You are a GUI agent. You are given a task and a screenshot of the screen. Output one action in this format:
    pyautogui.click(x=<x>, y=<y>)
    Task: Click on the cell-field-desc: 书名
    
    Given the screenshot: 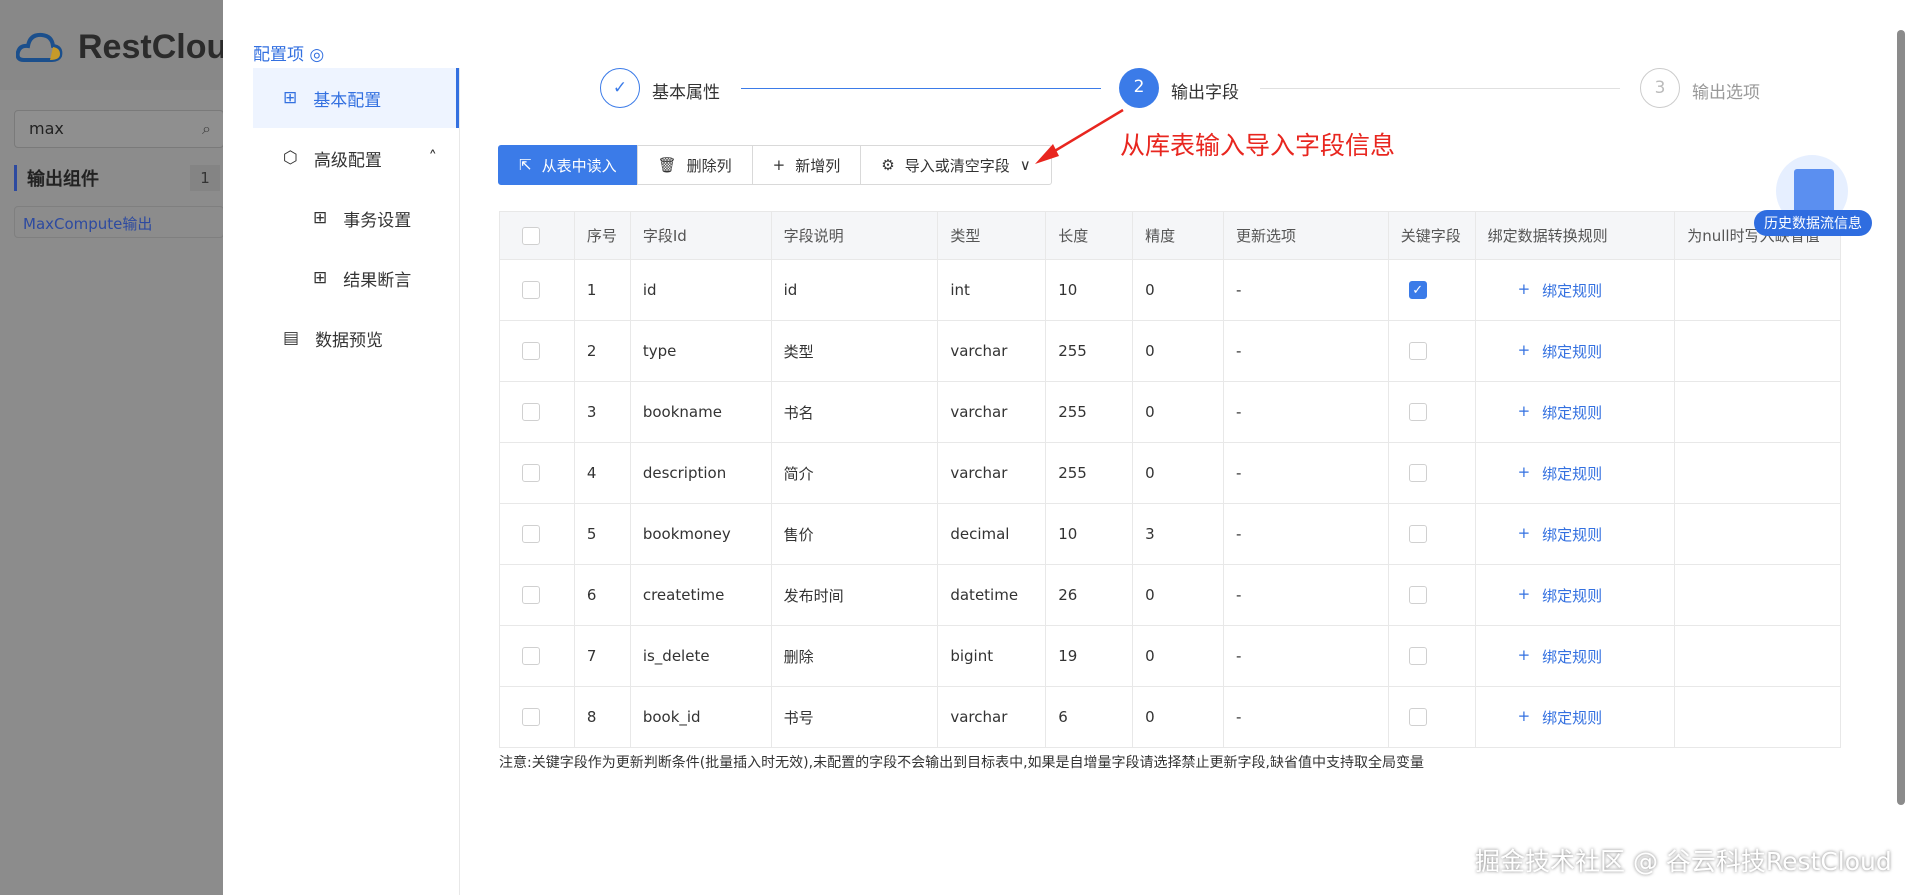 What is the action you would take?
    pyautogui.click(x=855, y=412)
    